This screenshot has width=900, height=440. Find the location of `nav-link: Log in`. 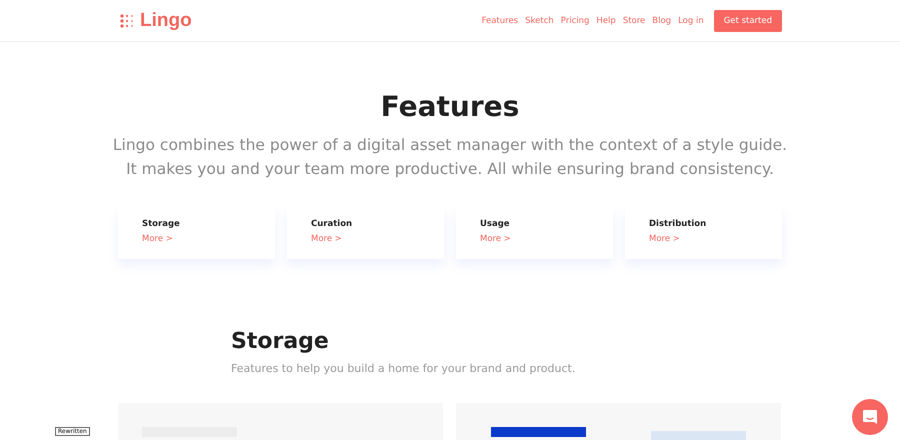

nav-link: Log in is located at coordinates (691, 21).